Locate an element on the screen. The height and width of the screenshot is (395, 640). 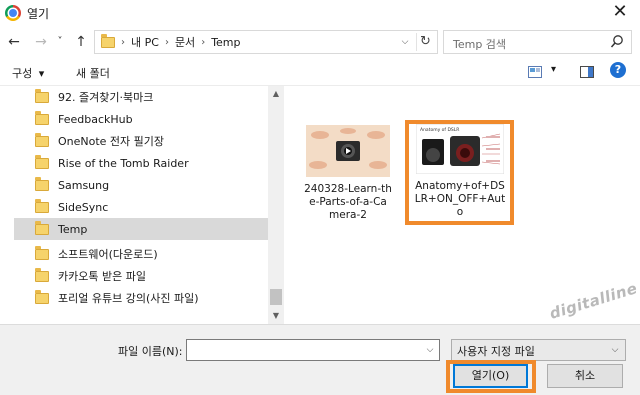
sidebar-item-youtube-lecture: 포리얼 유튜브 강의(사진 파일) is located at coordinates (141, 298).